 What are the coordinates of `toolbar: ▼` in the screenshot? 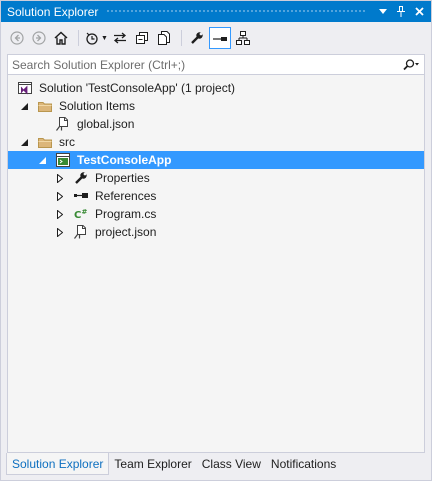 It's located at (216, 38).